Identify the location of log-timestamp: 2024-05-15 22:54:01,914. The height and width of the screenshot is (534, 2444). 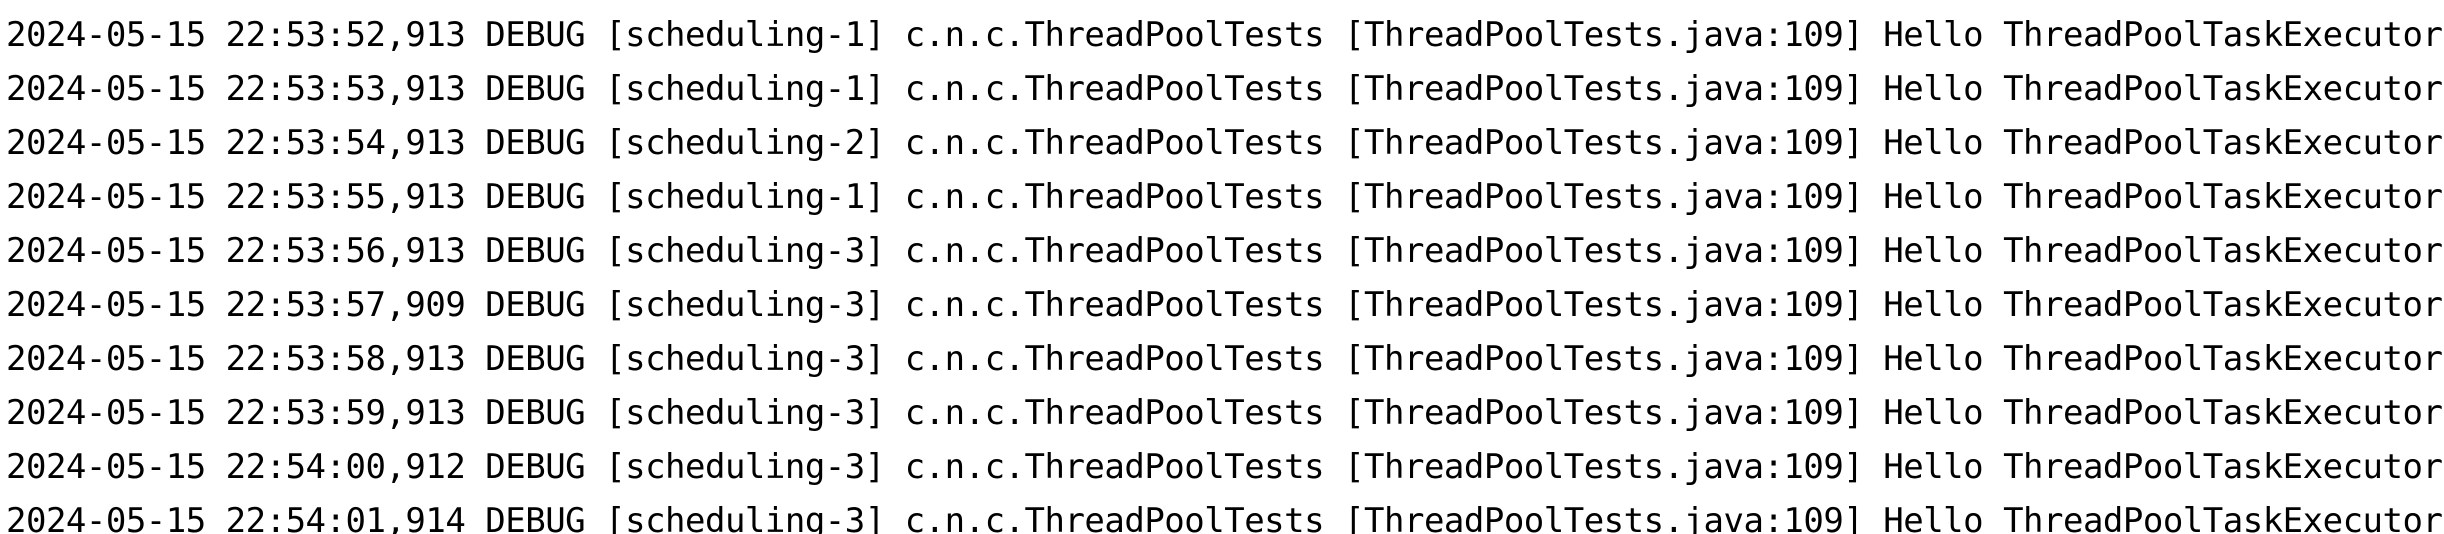
(236, 517).